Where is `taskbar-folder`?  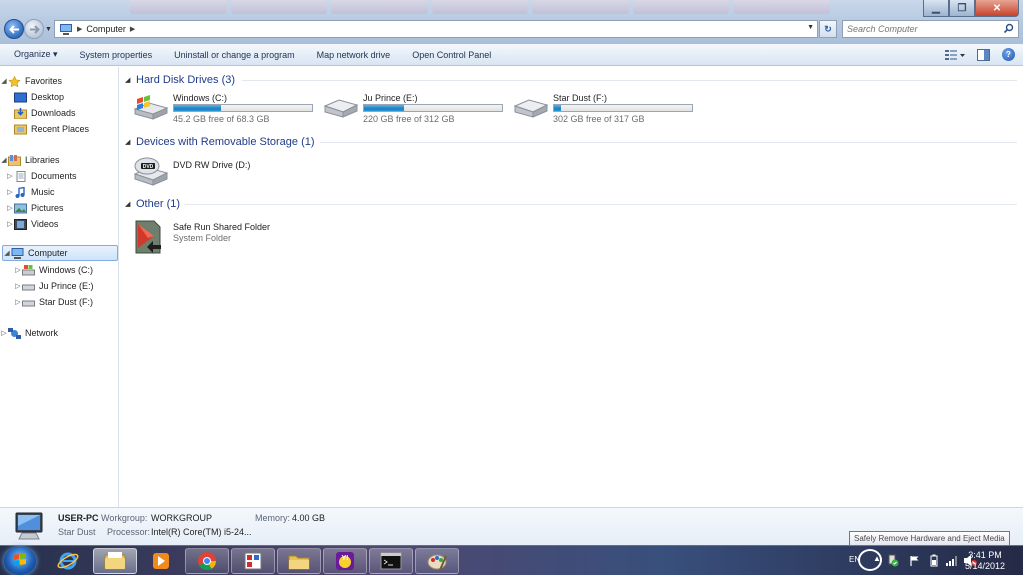 taskbar-folder is located at coordinates (299, 561).